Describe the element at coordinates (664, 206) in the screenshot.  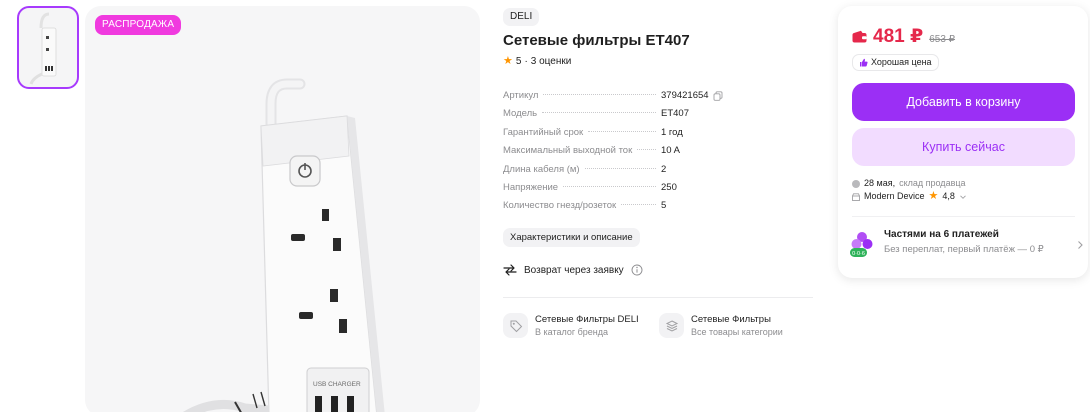
I see `spec-value: 5` at that location.